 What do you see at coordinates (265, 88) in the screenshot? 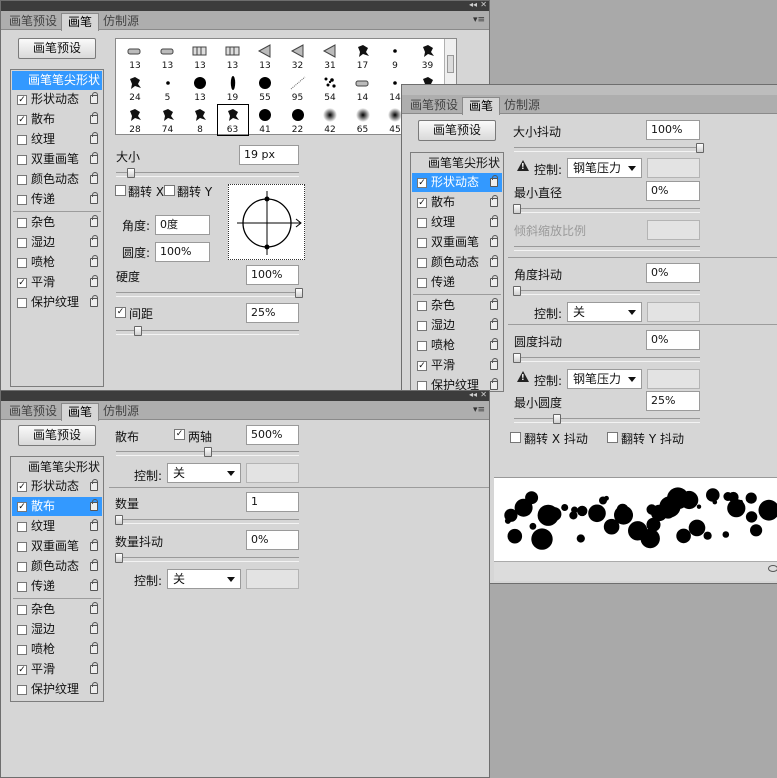
I see `brush-tip: 55` at bounding box center [265, 88].